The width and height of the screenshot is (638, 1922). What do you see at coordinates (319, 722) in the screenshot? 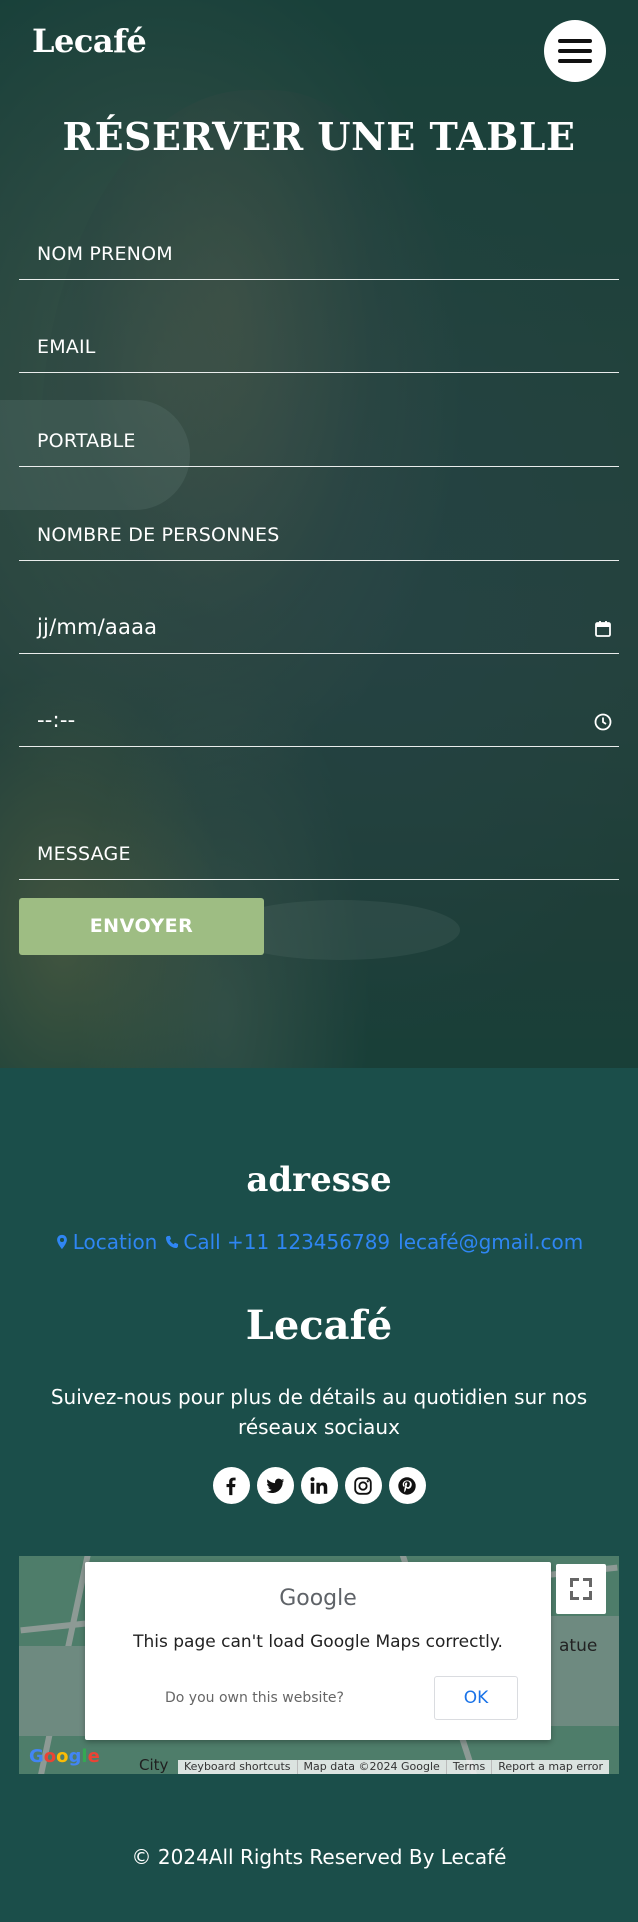
I see `time-field: --:--` at bounding box center [319, 722].